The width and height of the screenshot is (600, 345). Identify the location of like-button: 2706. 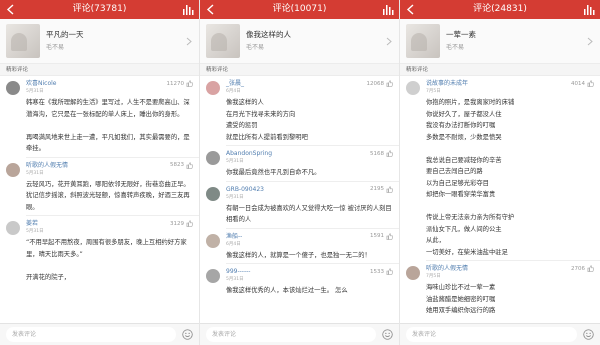
(582, 268).